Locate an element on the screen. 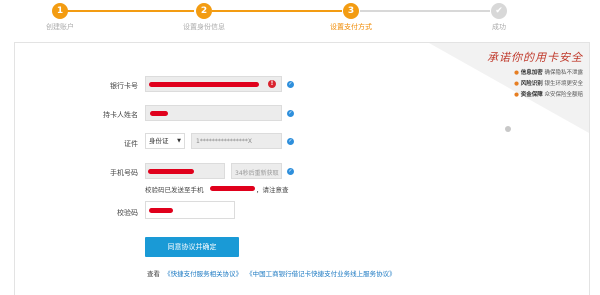 The height and width of the screenshot is (295, 600). step-2-circle: 2 is located at coordinates (204, 11).